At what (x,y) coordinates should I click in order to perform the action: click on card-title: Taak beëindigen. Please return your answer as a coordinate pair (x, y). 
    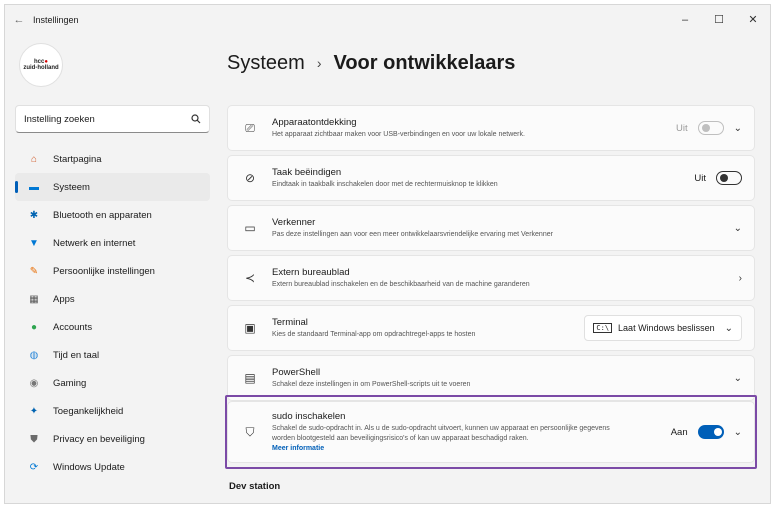
    Looking at the image, I should click on (307, 172).